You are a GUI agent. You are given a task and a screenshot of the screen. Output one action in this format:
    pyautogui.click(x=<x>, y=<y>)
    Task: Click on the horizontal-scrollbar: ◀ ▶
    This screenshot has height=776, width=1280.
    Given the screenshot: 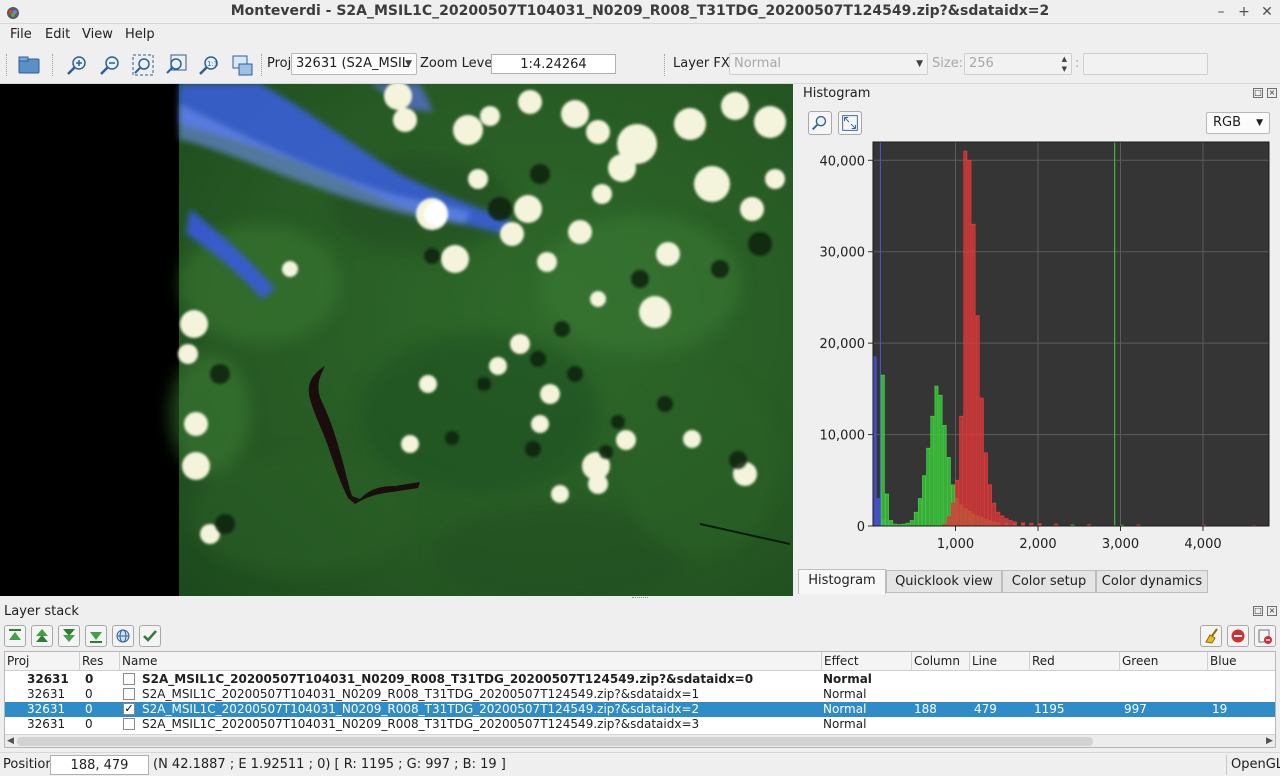 What is the action you would take?
    pyautogui.click(x=640, y=740)
    